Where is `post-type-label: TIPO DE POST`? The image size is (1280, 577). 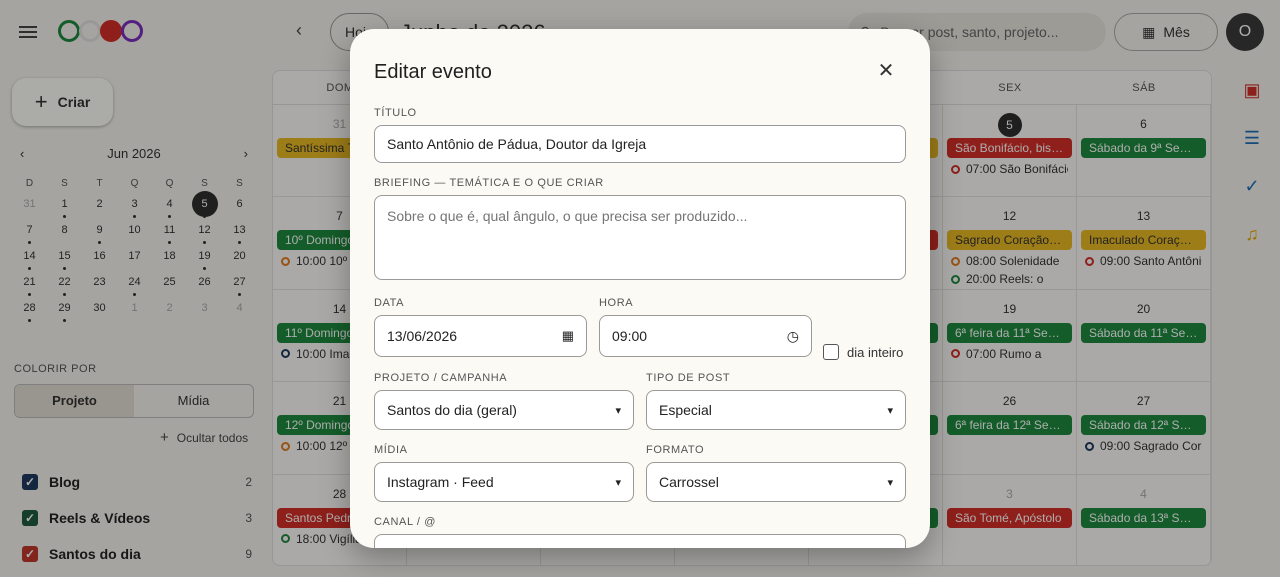
post-type-label: TIPO DE POST is located at coordinates (688, 378).